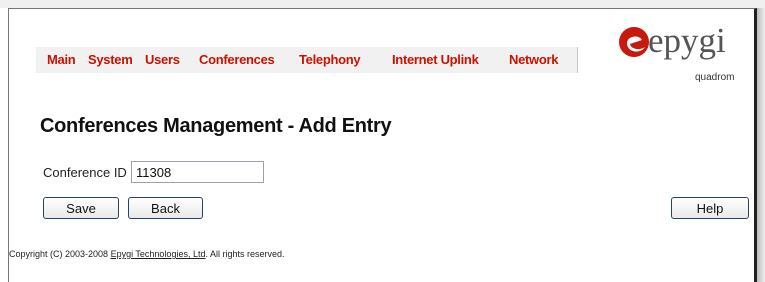 This screenshot has width=765, height=282. Describe the element at coordinates (162, 59) in the screenshot. I see `nav-item-users: Users` at that location.